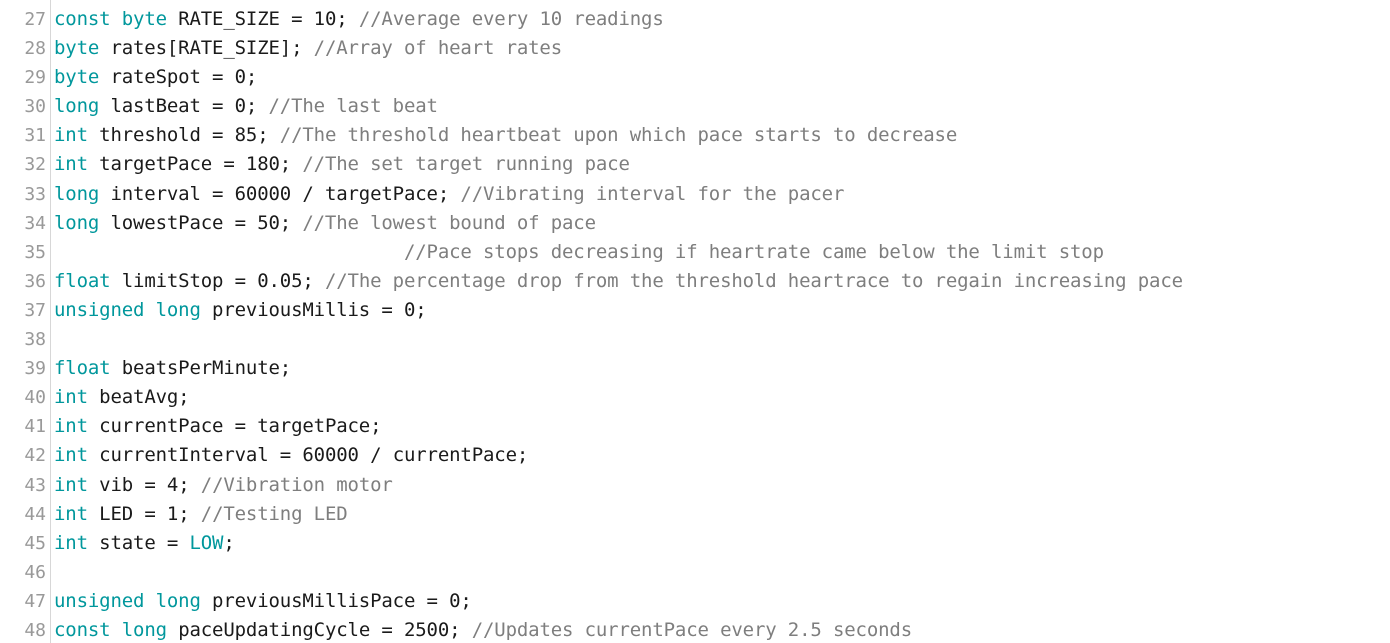  What do you see at coordinates (35, 485) in the screenshot?
I see `line-number: 43` at bounding box center [35, 485].